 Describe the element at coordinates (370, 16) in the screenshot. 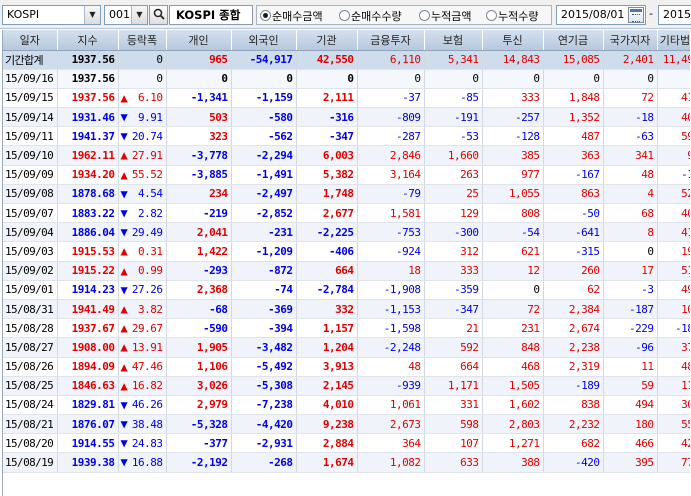

I see `radio-net-buy-quantity: 순매수수량` at that location.